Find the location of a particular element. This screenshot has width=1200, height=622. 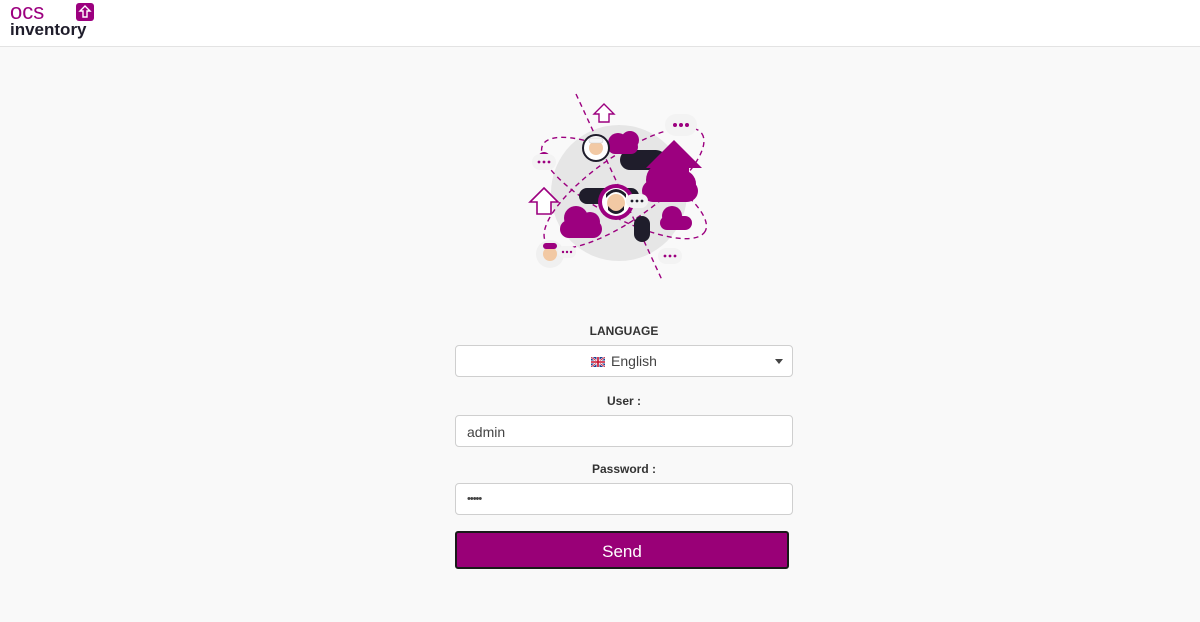

ocs-inventory-logo: ocs inventory is located at coordinates (56, 21).